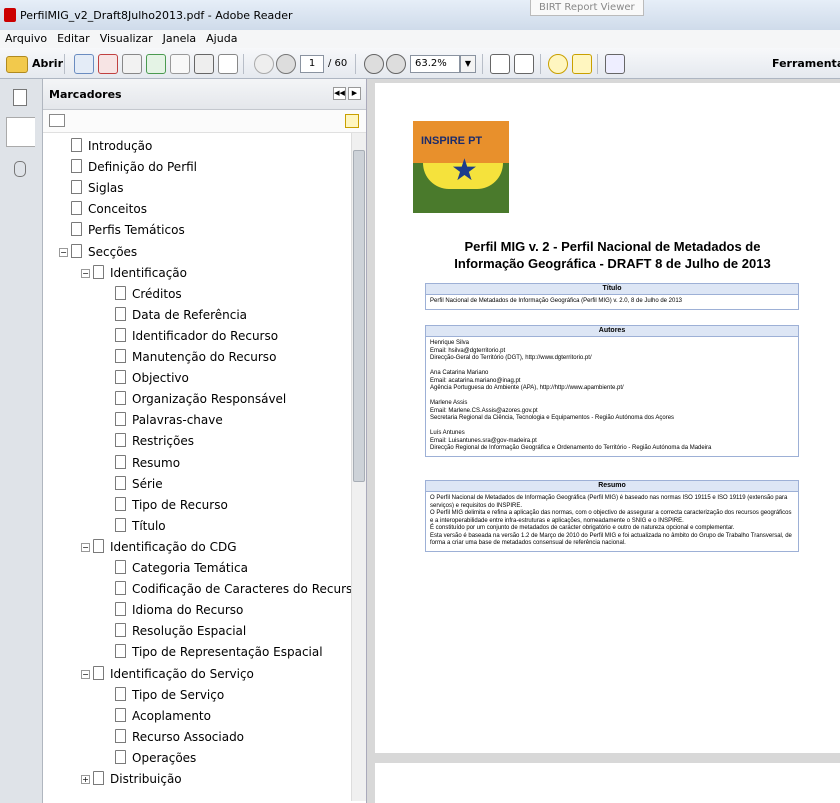 This screenshot has height=803, width=840. What do you see at coordinates (180, 64) in the screenshot?
I see `save-icon` at bounding box center [180, 64].